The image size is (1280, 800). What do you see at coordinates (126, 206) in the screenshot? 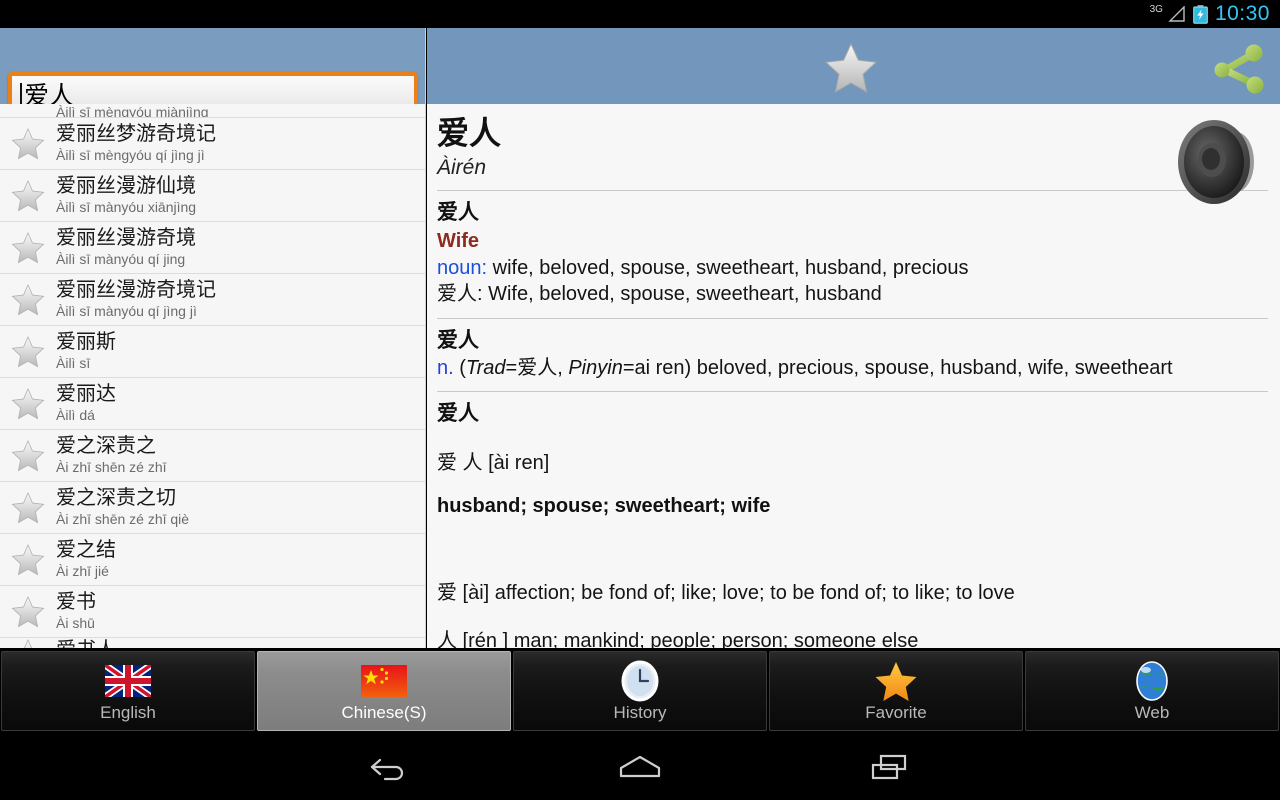
I see `list-item-pinyin: Àilì sī mànyóu xiānjìng` at bounding box center [126, 206].